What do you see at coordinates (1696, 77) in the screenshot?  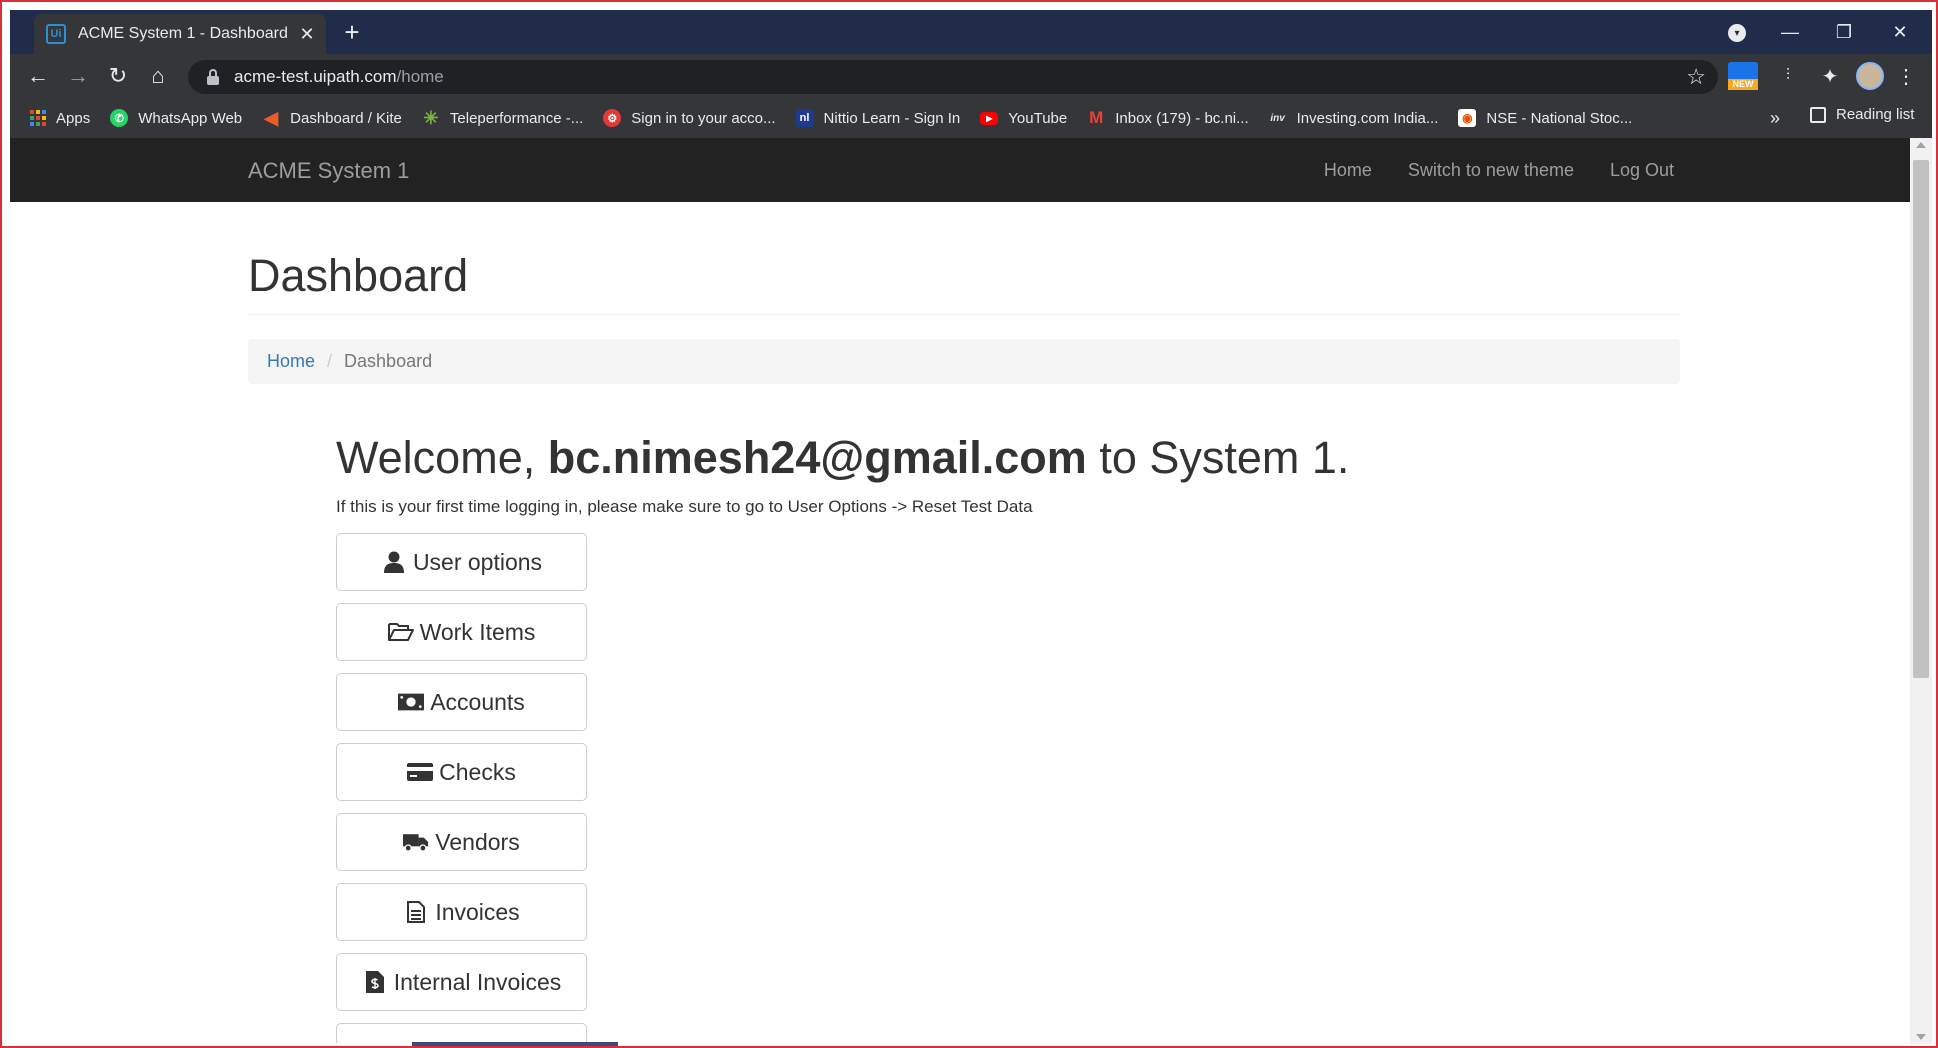 I see `bookmark-star-icon: ☆` at bounding box center [1696, 77].